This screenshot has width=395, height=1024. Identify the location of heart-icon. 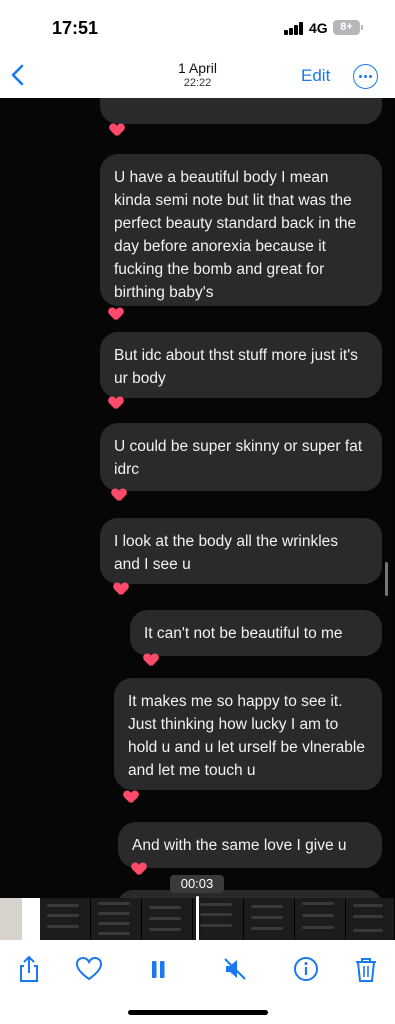
(89, 968).